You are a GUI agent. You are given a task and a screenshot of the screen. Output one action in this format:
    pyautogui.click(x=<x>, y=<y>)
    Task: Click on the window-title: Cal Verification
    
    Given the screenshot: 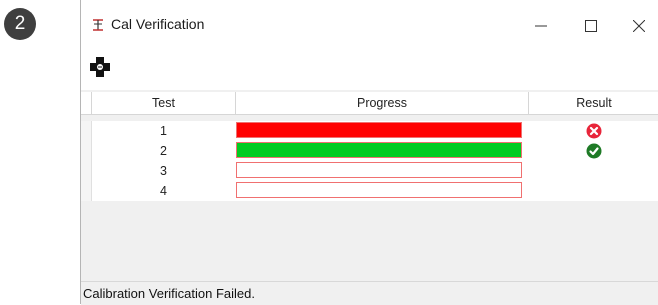 What is the action you would take?
    pyautogui.click(x=158, y=24)
    